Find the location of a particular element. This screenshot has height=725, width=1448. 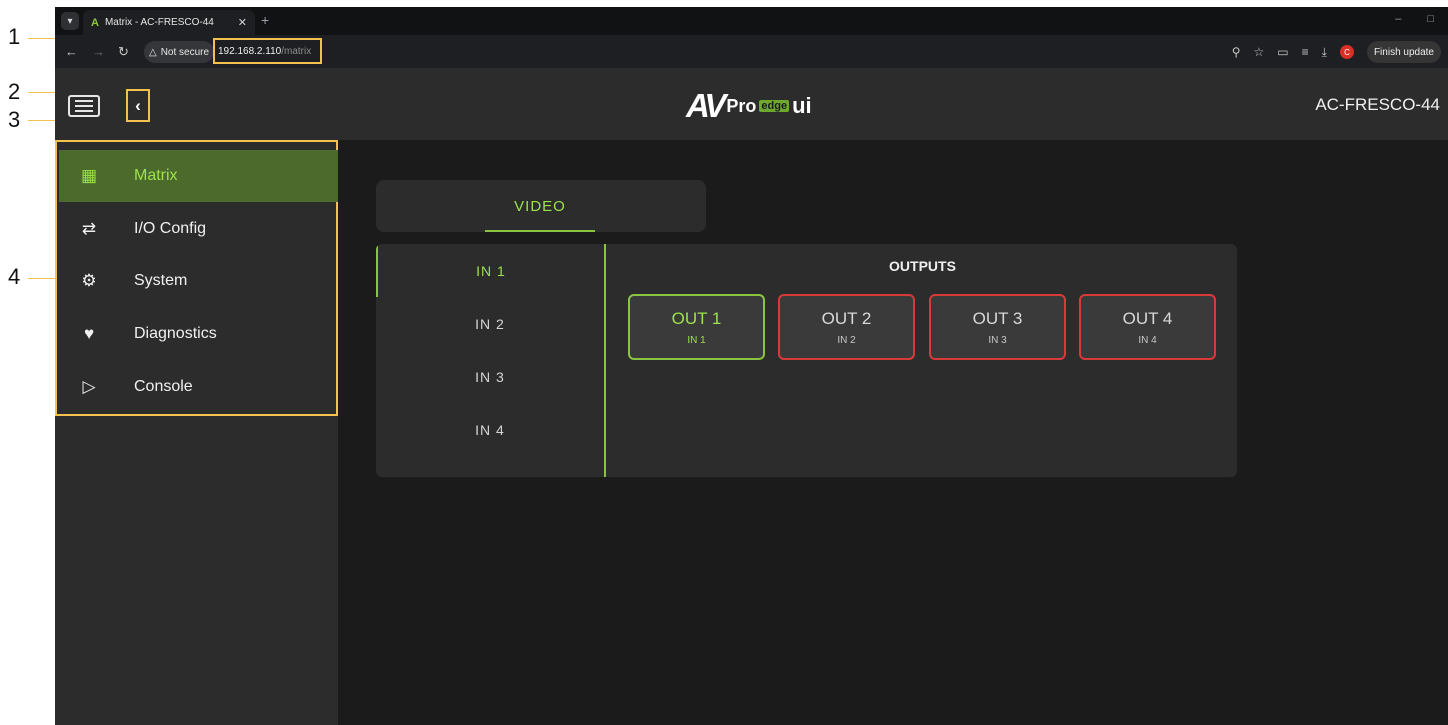

callout-line is located at coordinates (41, 278).